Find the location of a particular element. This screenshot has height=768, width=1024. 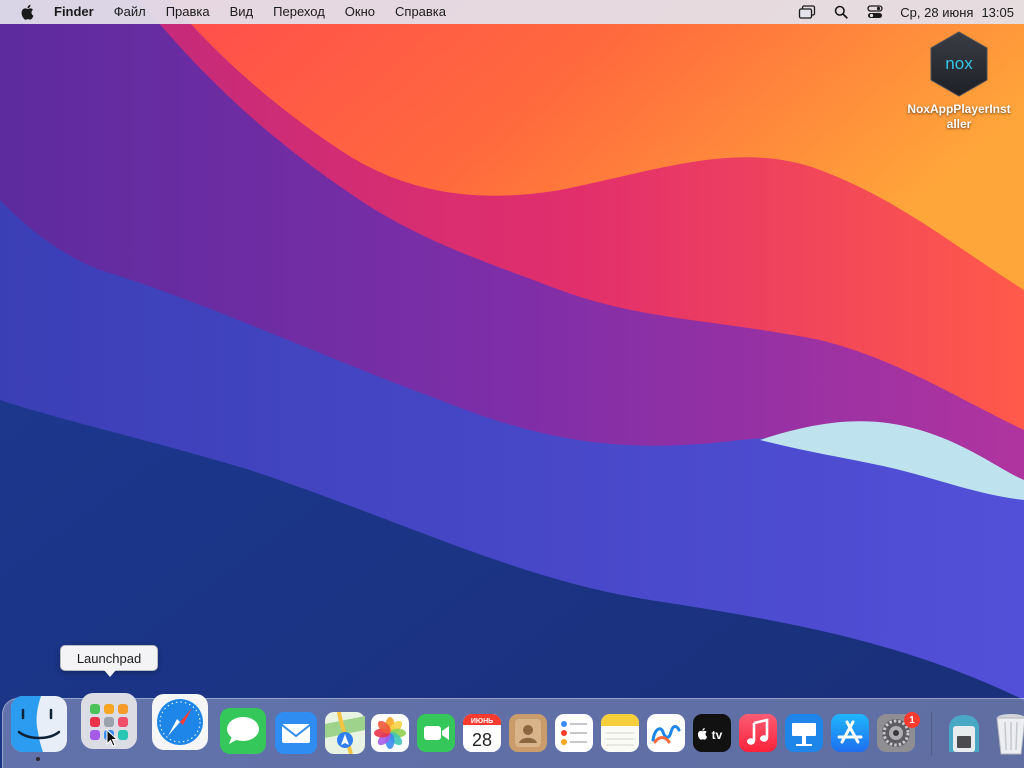

dock-facetime is located at coordinates (436, 733).